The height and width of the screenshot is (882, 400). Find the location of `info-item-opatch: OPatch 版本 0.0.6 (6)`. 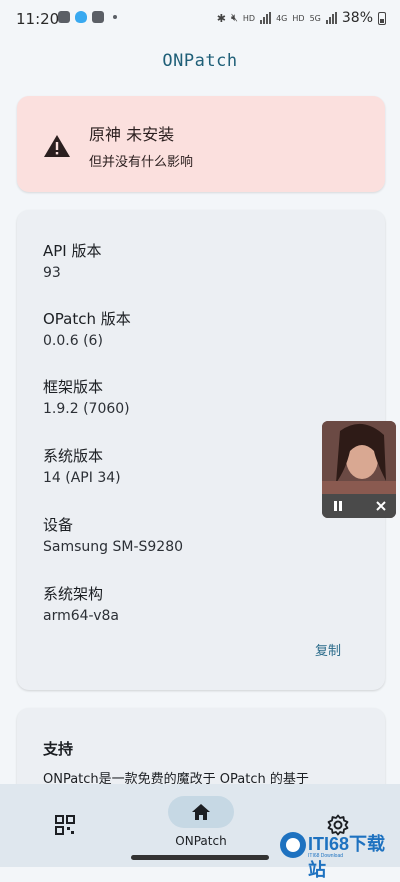

info-item-opatch: OPatch 版本 0.0.6 (6) is located at coordinates (87, 328).